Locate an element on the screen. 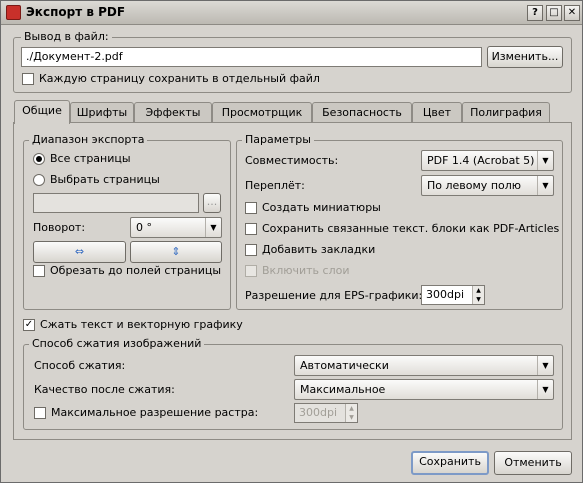 The width and height of the screenshot is (583, 483). compress-text-label: Сжать текст и векторную графику is located at coordinates (141, 324).